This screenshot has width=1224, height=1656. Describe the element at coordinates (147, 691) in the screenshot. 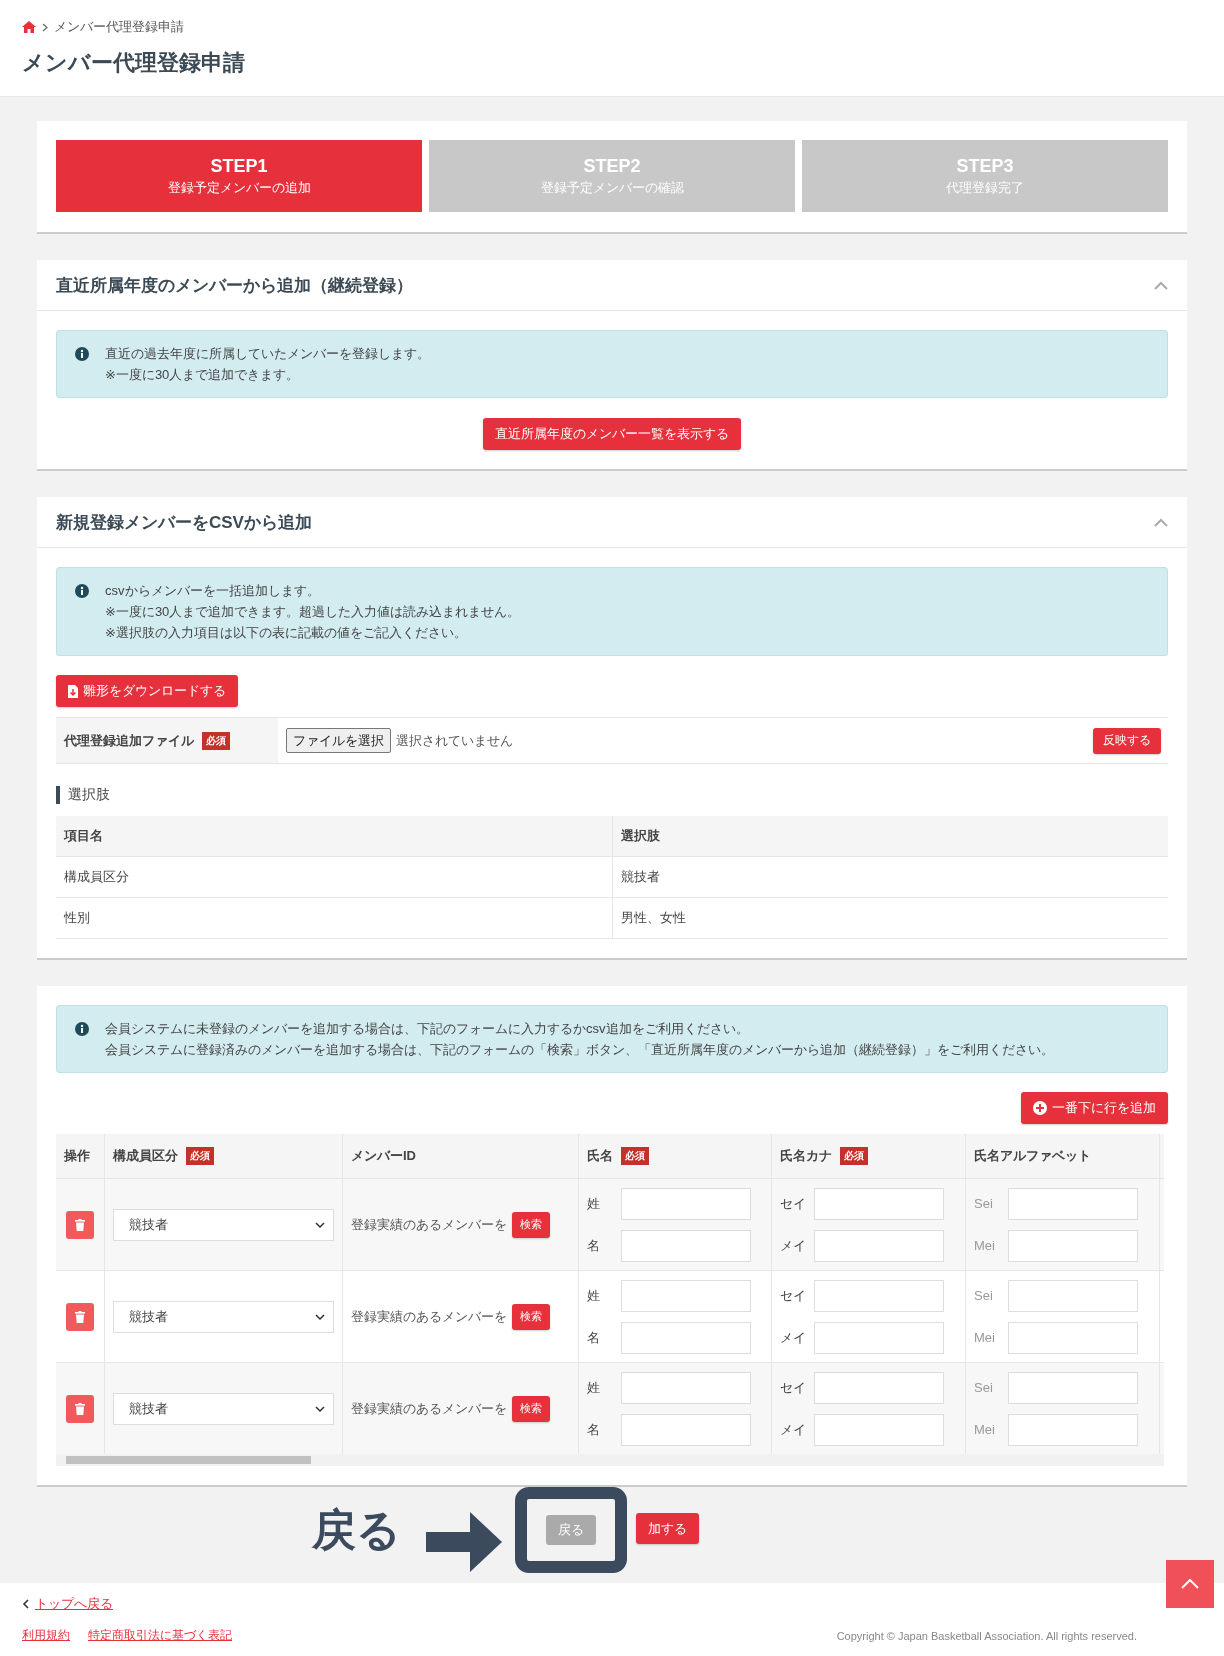

I see `download-button: 雛形をダウンロードする` at that location.